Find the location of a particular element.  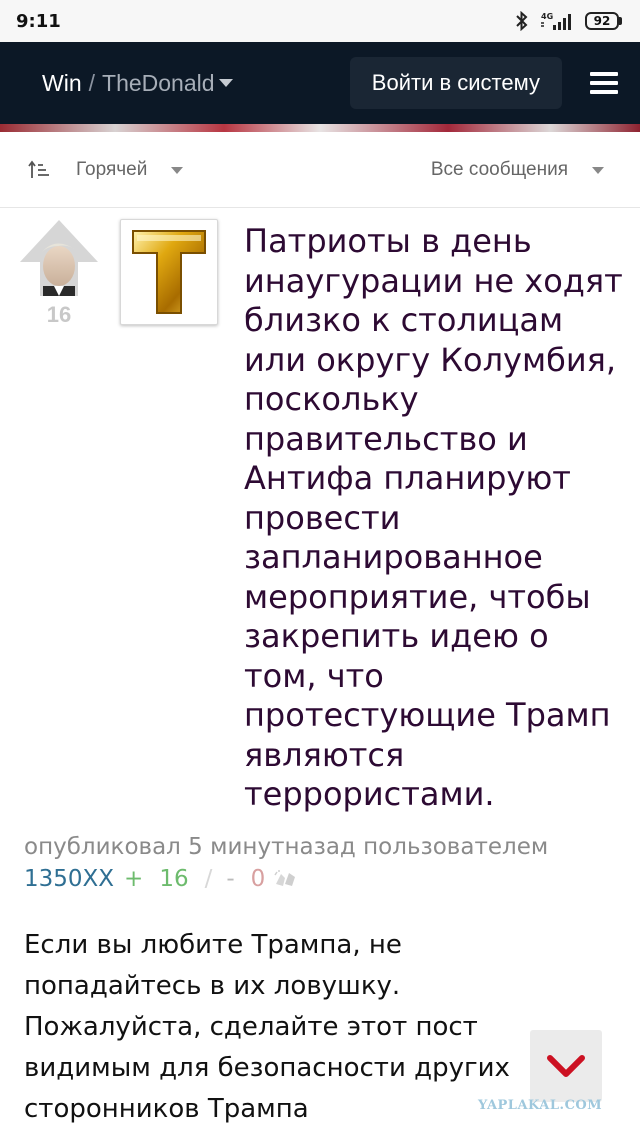

divider is located at coordinates (320, 207).